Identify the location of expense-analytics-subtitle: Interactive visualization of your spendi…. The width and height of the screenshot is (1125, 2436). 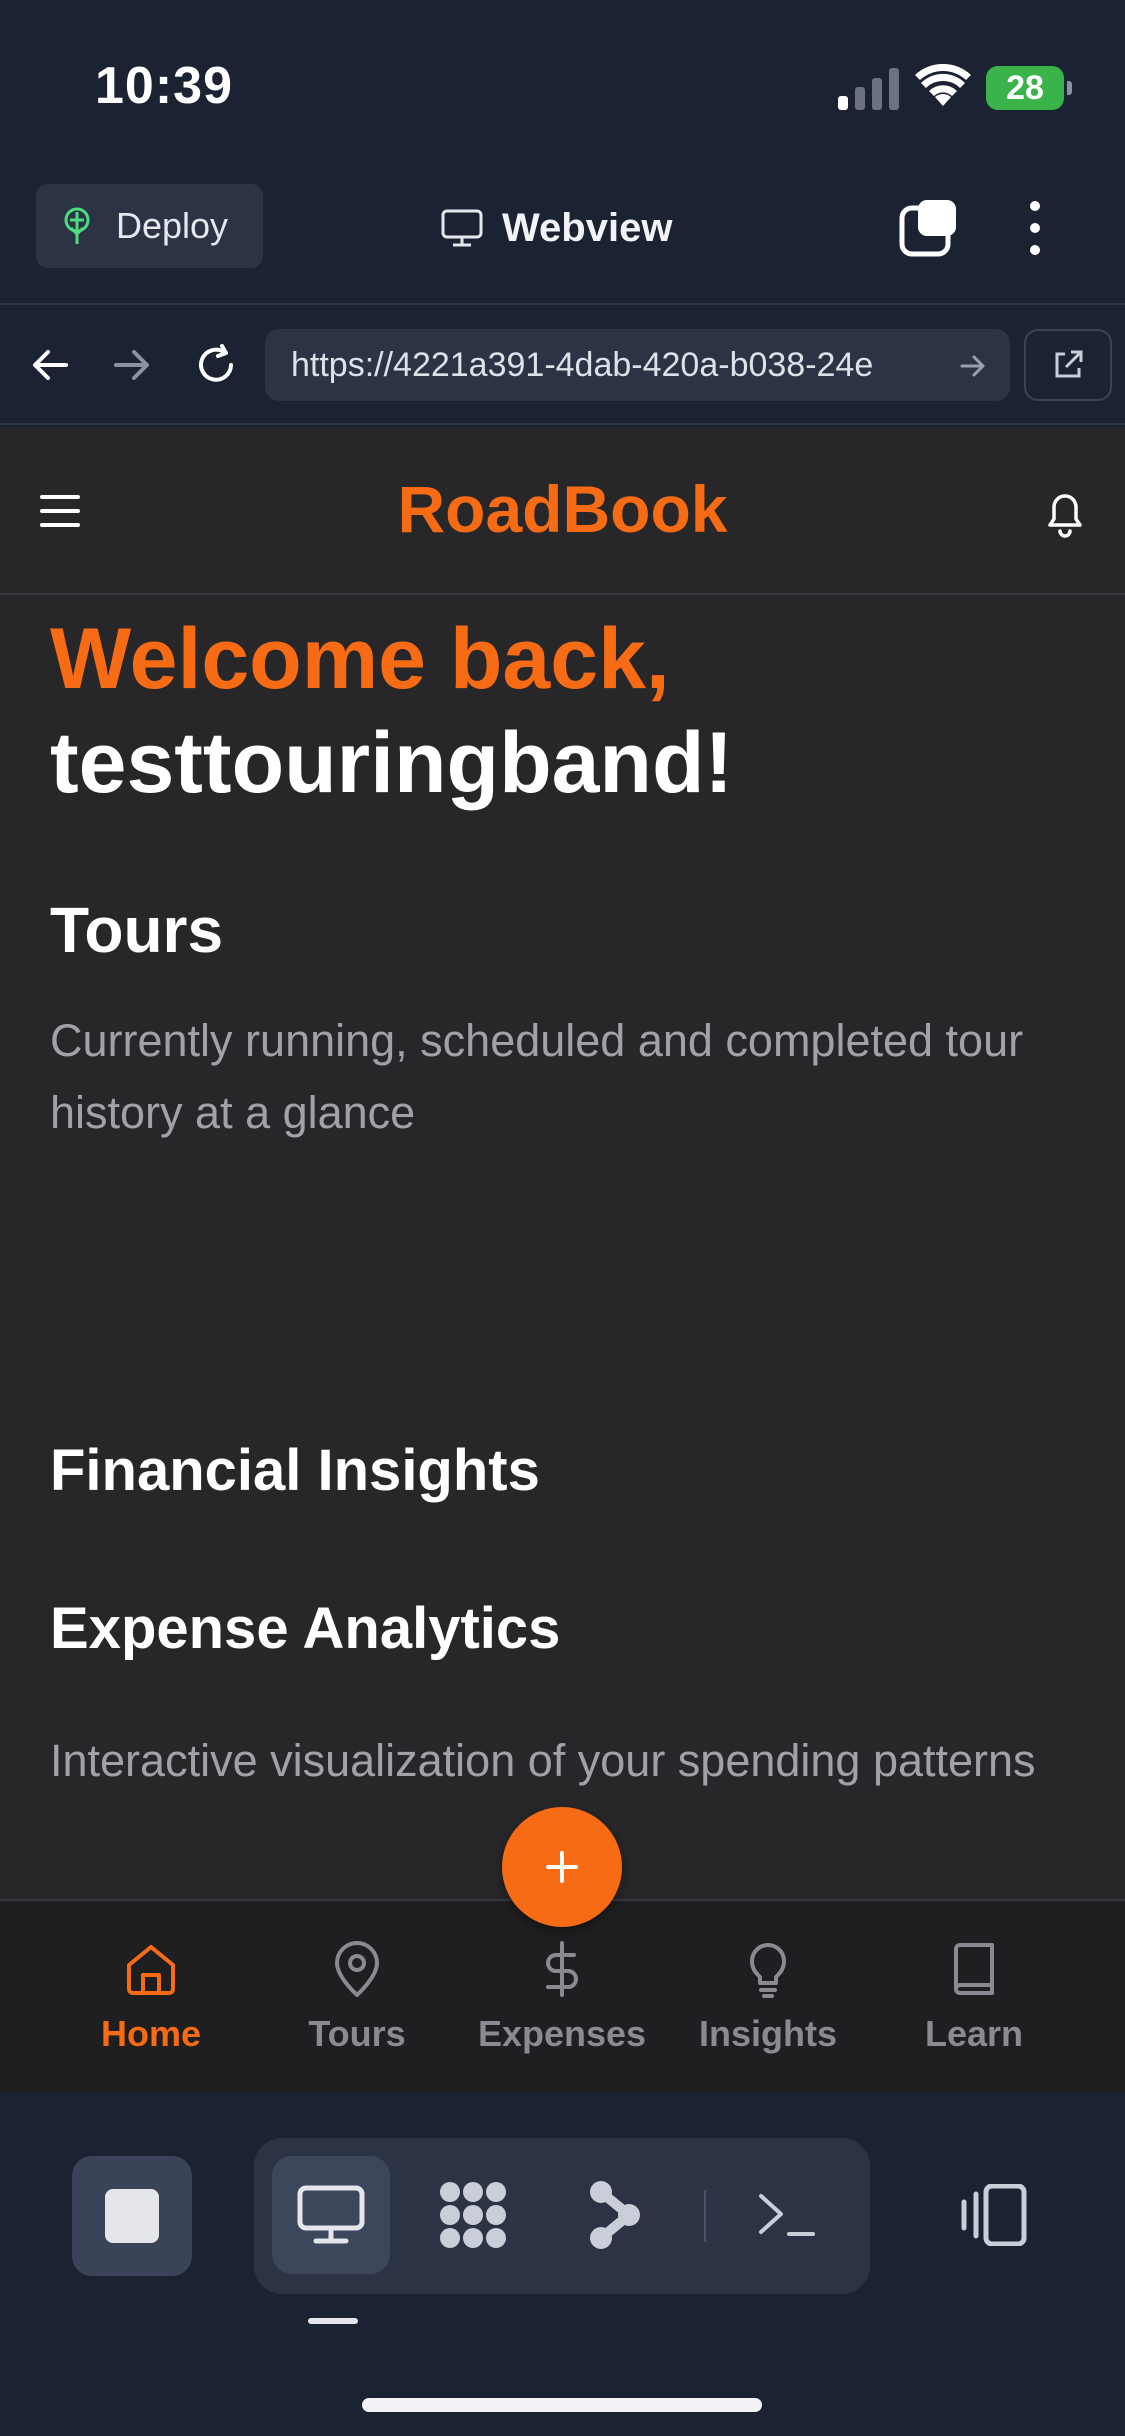
(543, 1760).